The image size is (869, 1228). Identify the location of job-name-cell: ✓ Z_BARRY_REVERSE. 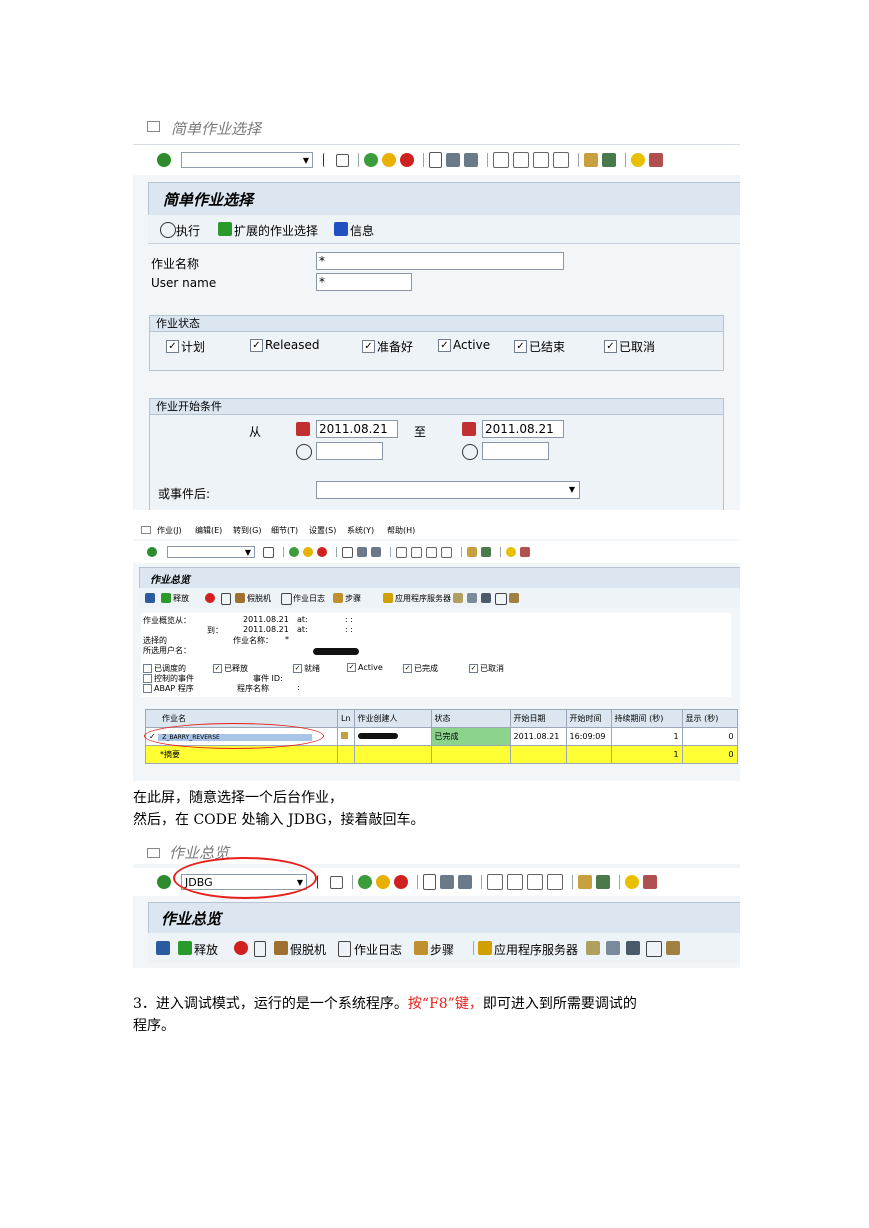
(241, 736).